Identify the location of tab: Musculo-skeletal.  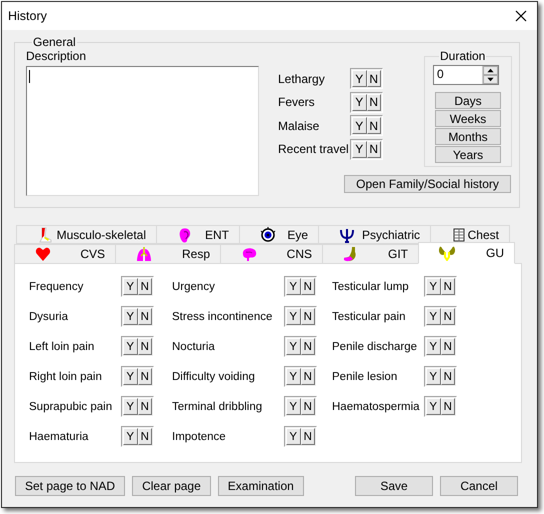
(86, 234).